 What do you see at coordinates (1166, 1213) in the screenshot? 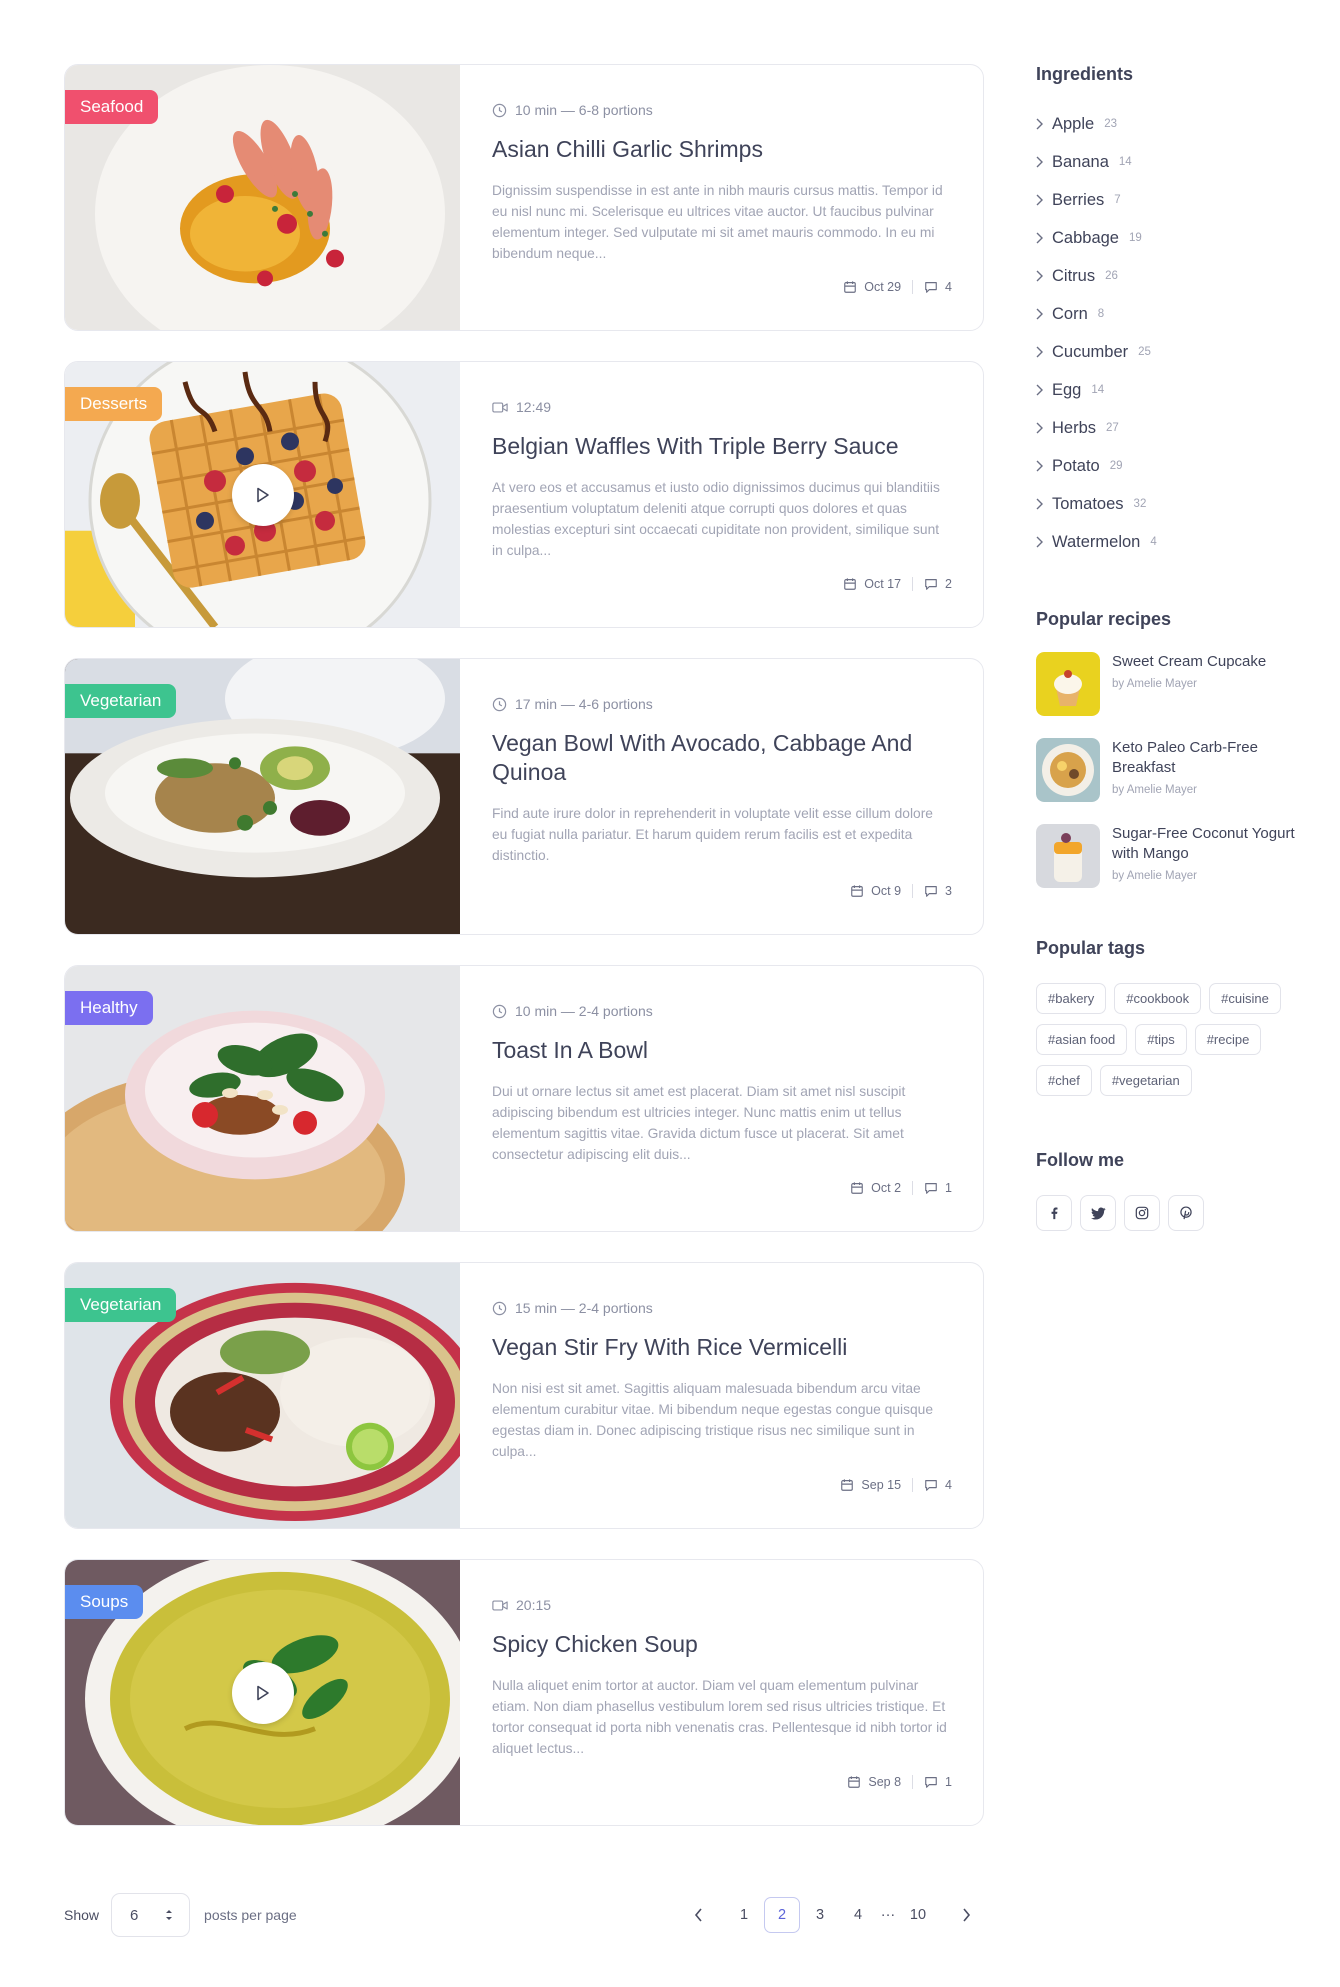
I see `social-links` at bounding box center [1166, 1213].